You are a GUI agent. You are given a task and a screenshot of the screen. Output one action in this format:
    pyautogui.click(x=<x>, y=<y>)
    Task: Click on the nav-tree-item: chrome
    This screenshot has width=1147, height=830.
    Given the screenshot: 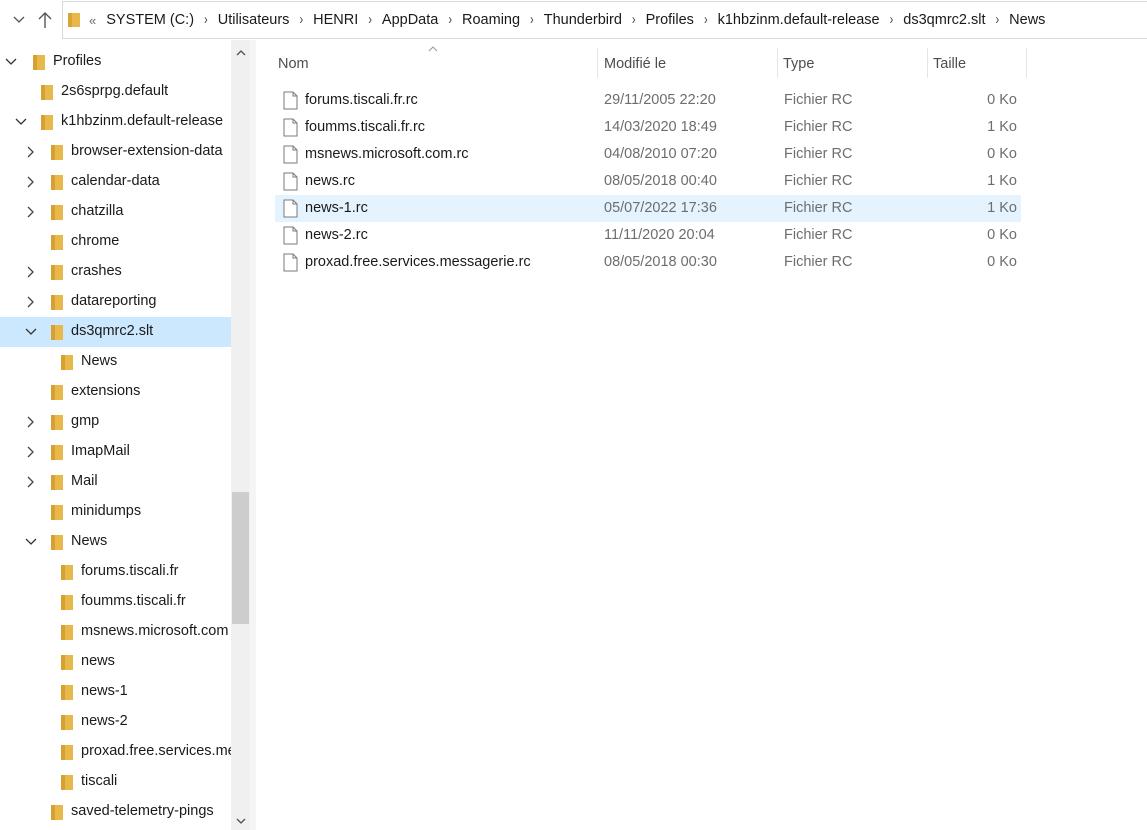 What is the action you would take?
    pyautogui.click(x=115, y=242)
    